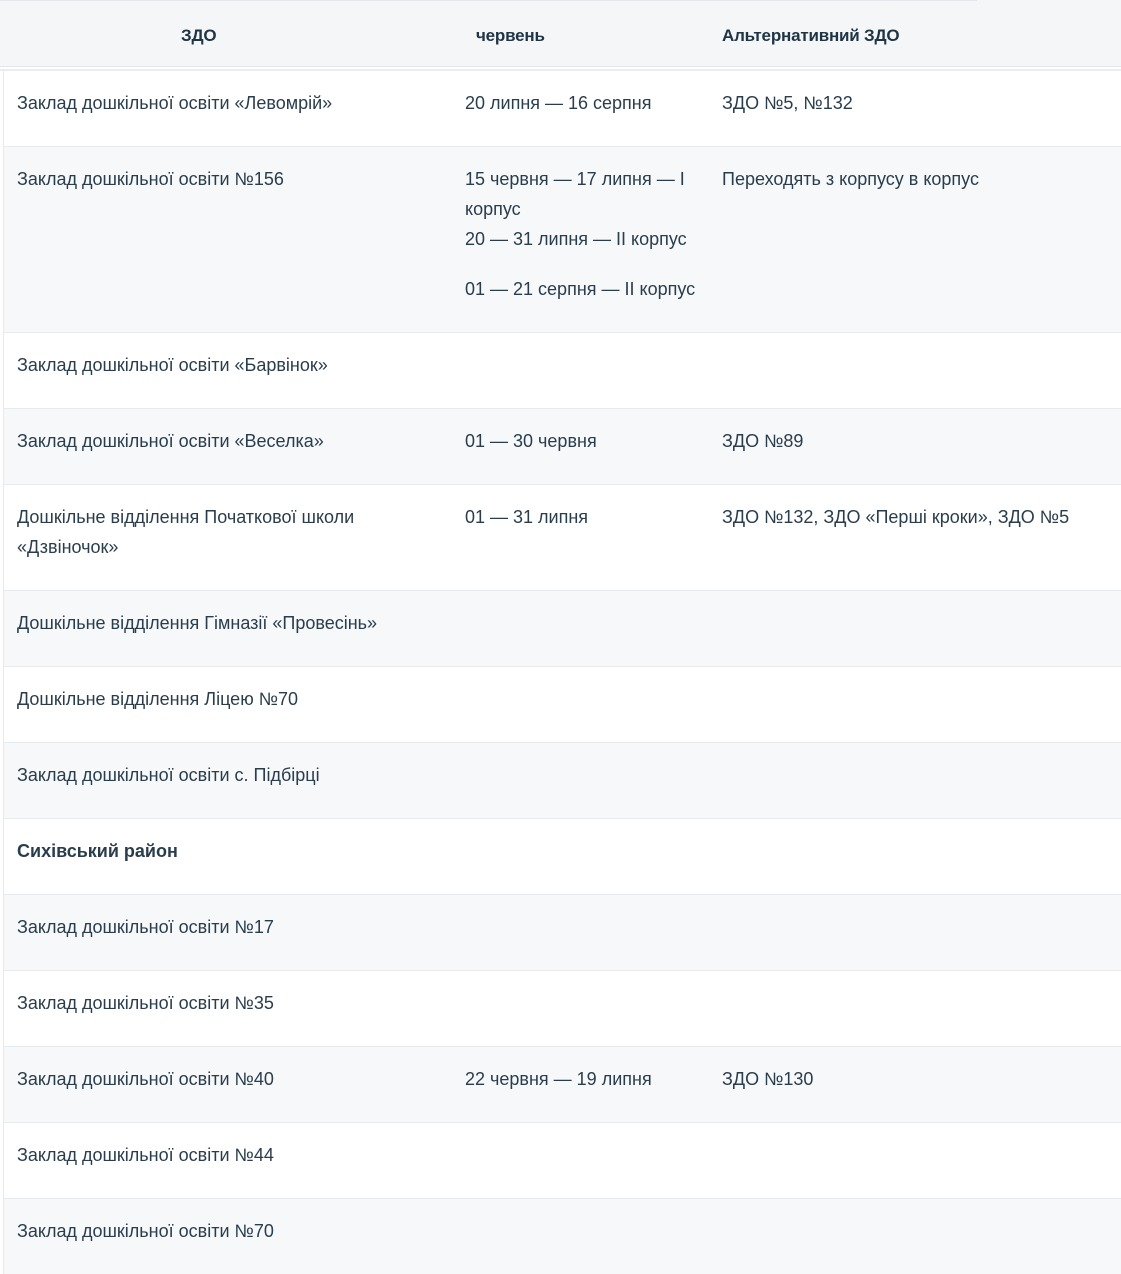 The width and height of the screenshot is (1121, 1274). What do you see at coordinates (199, 35) in the screenshot?
I see `header-col-zdo: ЗДО` at bounding box center [199, 35].